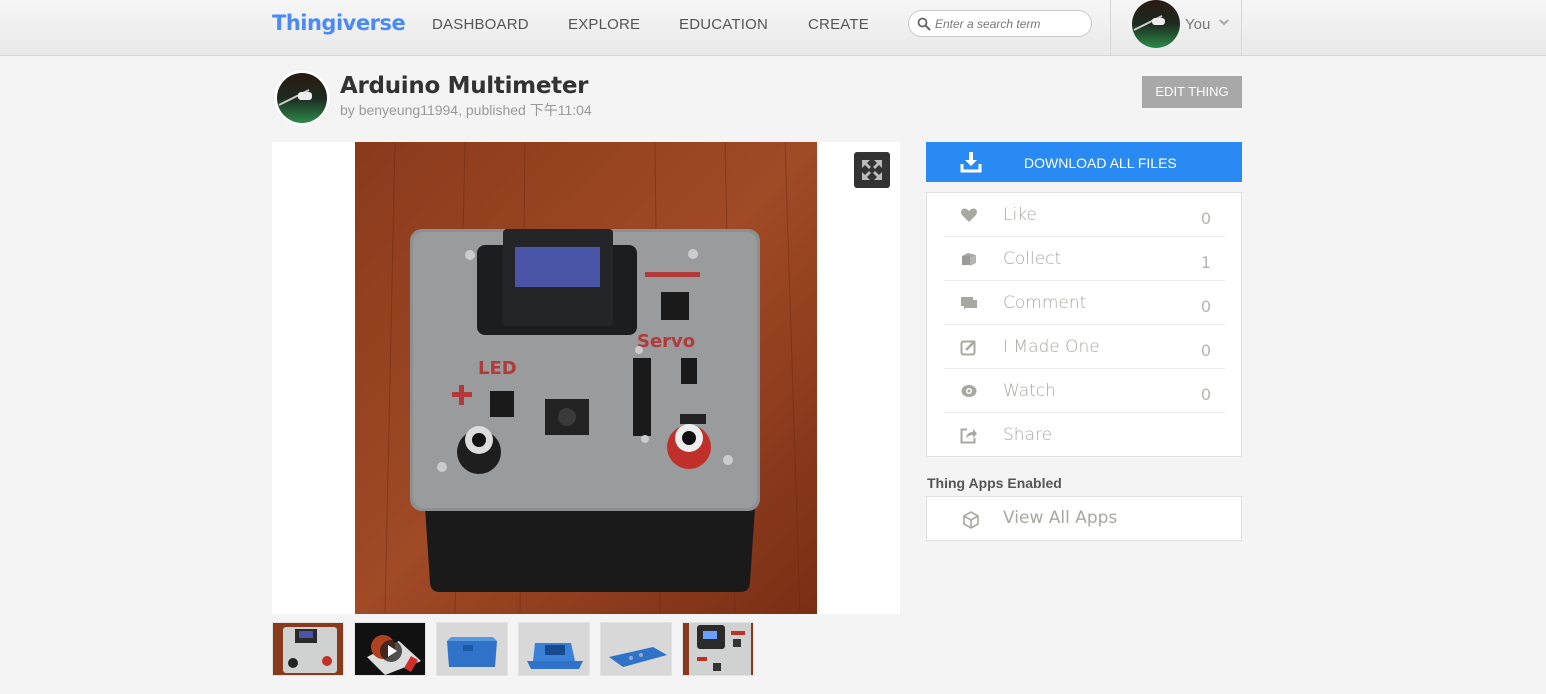 This screenshot has height=694, width=1546. I want to click on view-all-apps-label: View All Apps, so click(1060, 518).